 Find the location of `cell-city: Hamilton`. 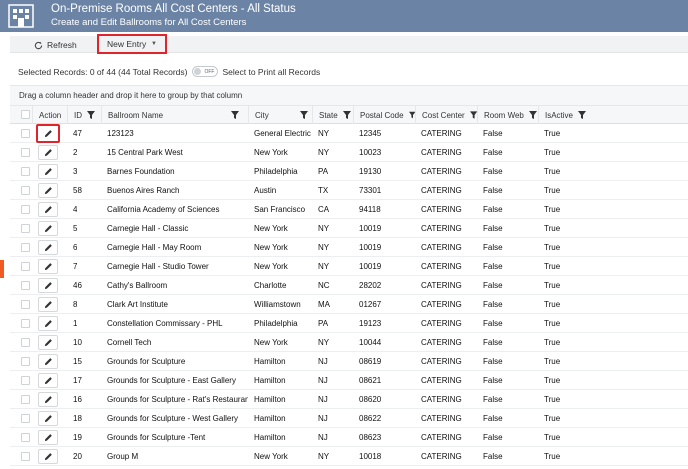

cell-city: Hamilton is located at coordinates (270, 418).